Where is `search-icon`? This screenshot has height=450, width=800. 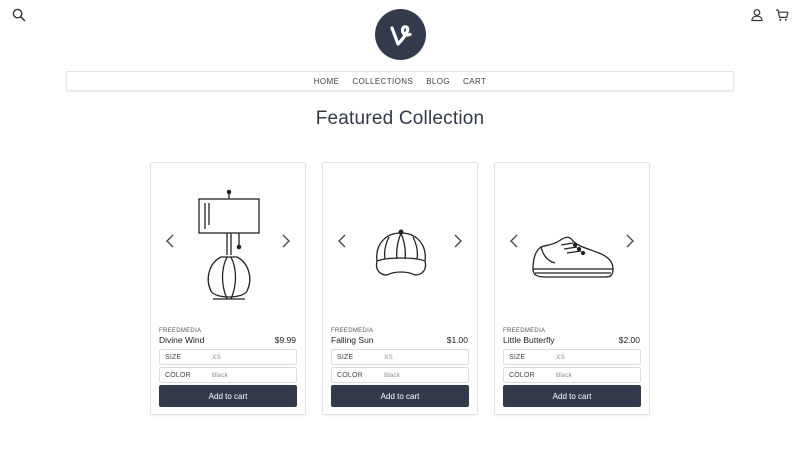 search-icon is located at coordinates (19, 15).